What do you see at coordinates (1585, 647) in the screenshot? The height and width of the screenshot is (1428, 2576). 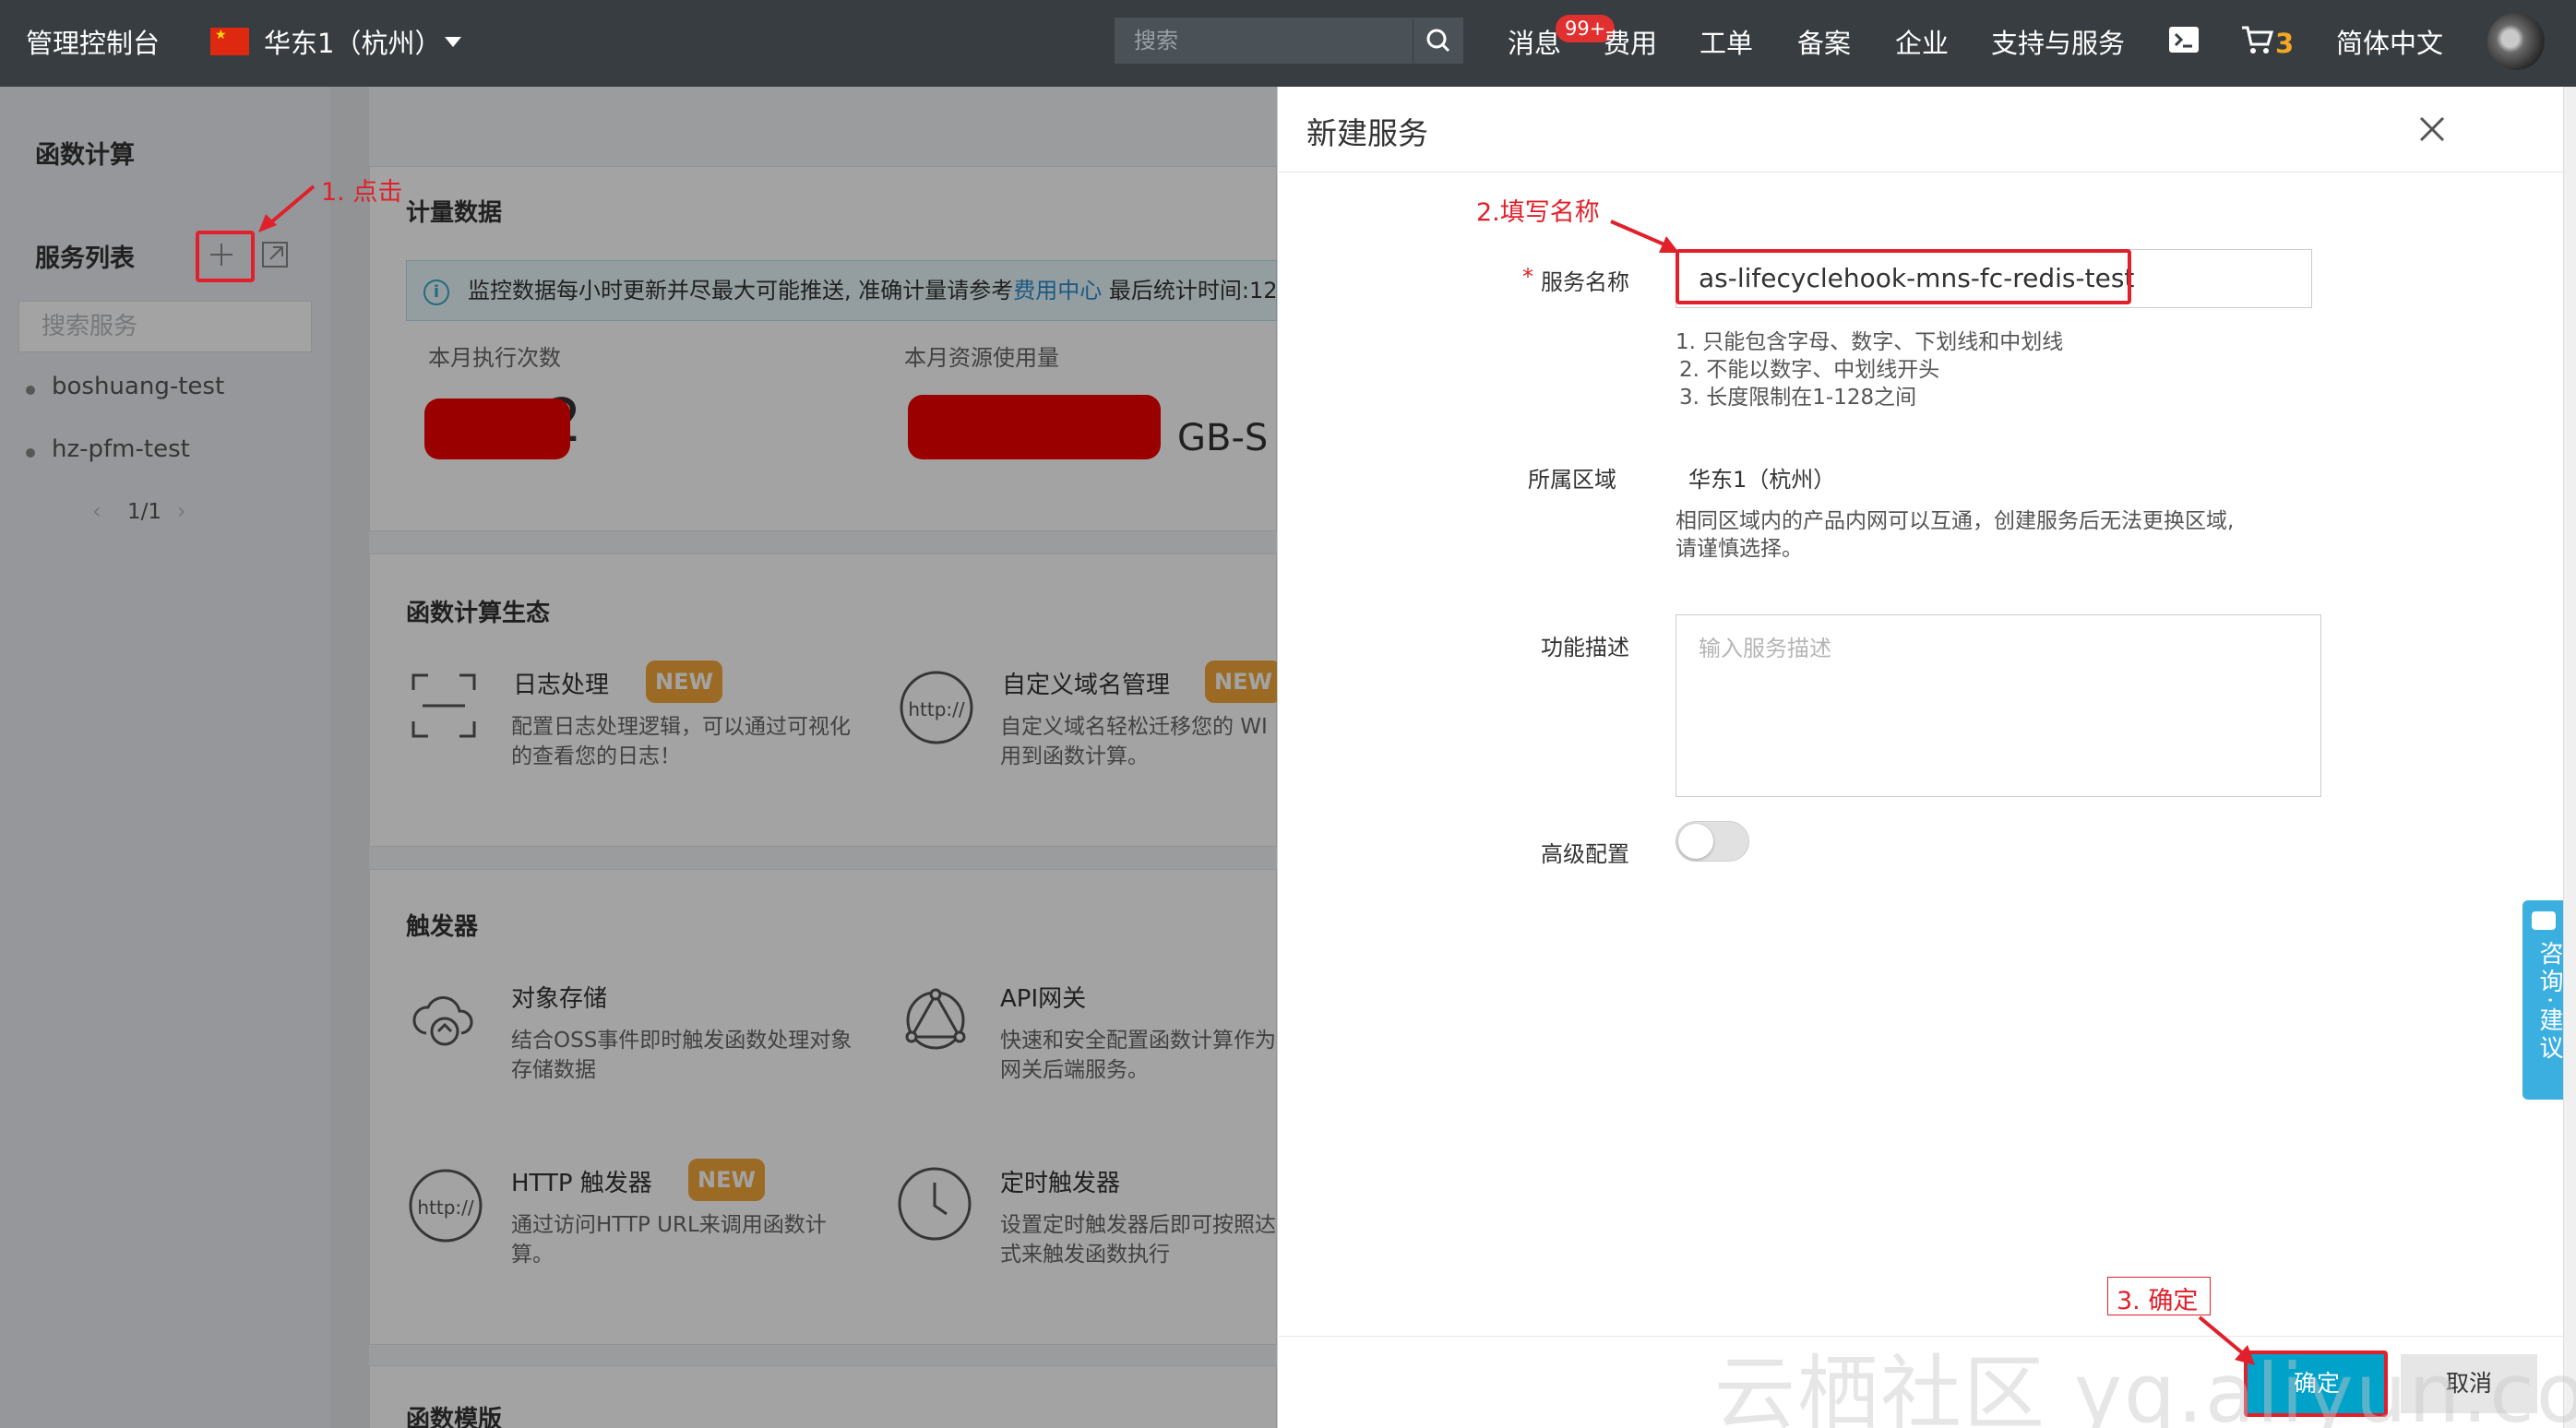 I see `description-label: 功能描述` at bounding box center [1585, 647].